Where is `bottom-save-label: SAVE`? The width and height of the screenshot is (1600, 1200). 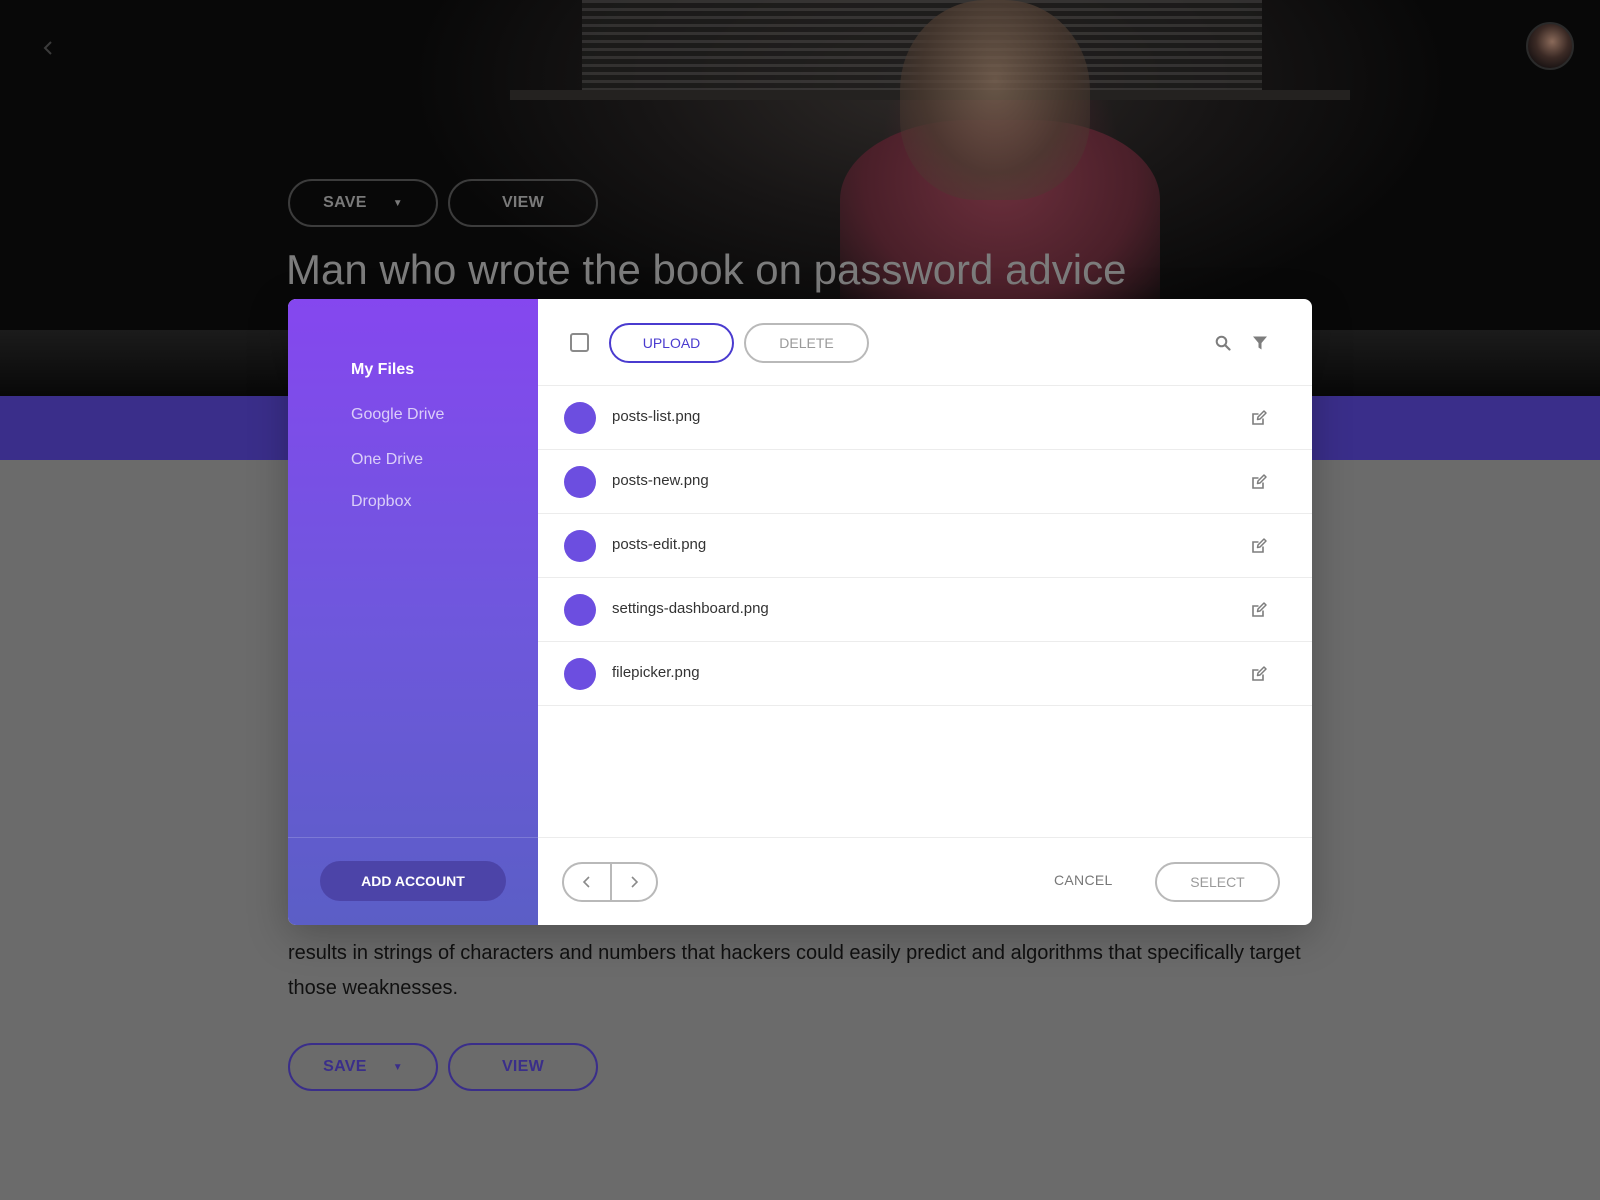 bottom-save-label: SAVE is located at coordinates (345, 1066).